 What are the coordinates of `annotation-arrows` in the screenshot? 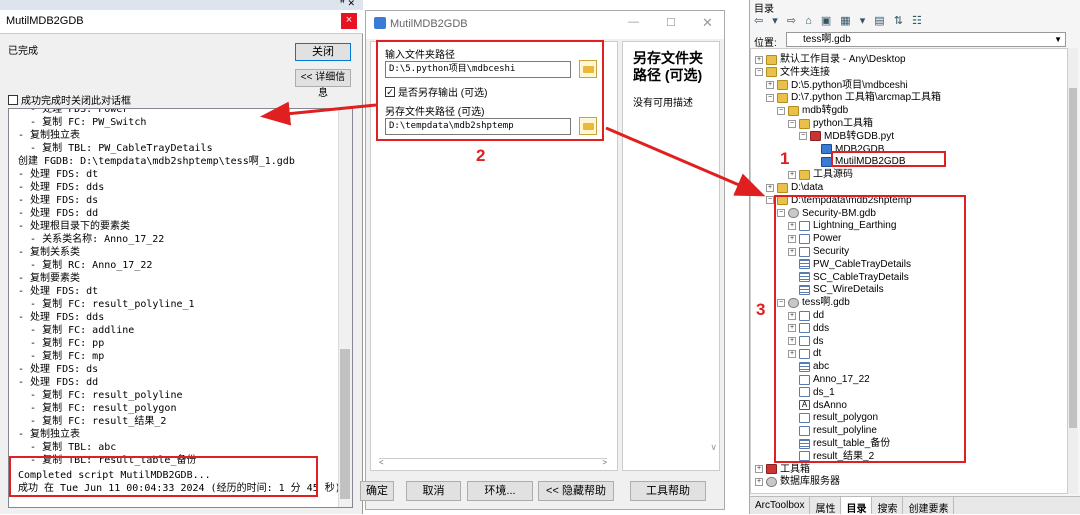 It's located at (513, 149).